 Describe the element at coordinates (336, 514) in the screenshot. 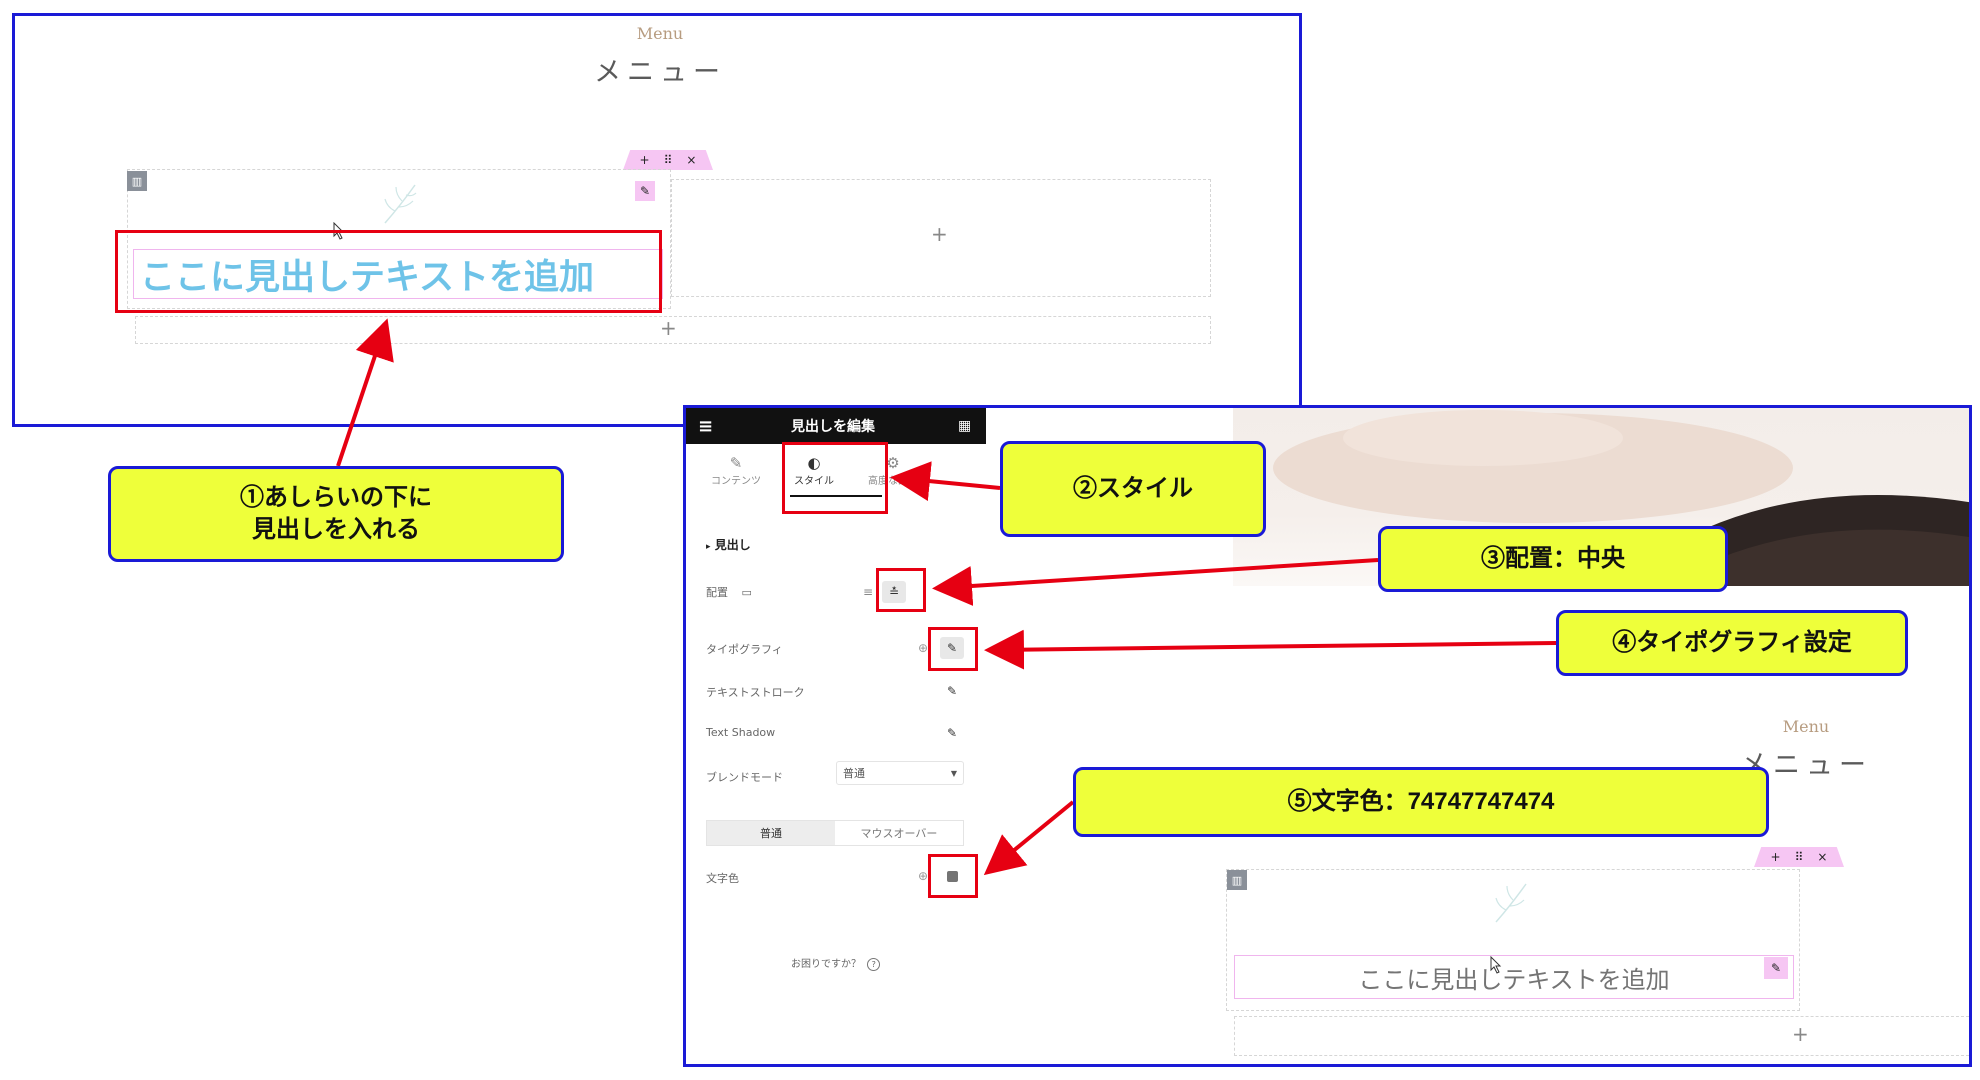

I see `callout-1: ①あしらいの下に 見出しを入れる` at that location.